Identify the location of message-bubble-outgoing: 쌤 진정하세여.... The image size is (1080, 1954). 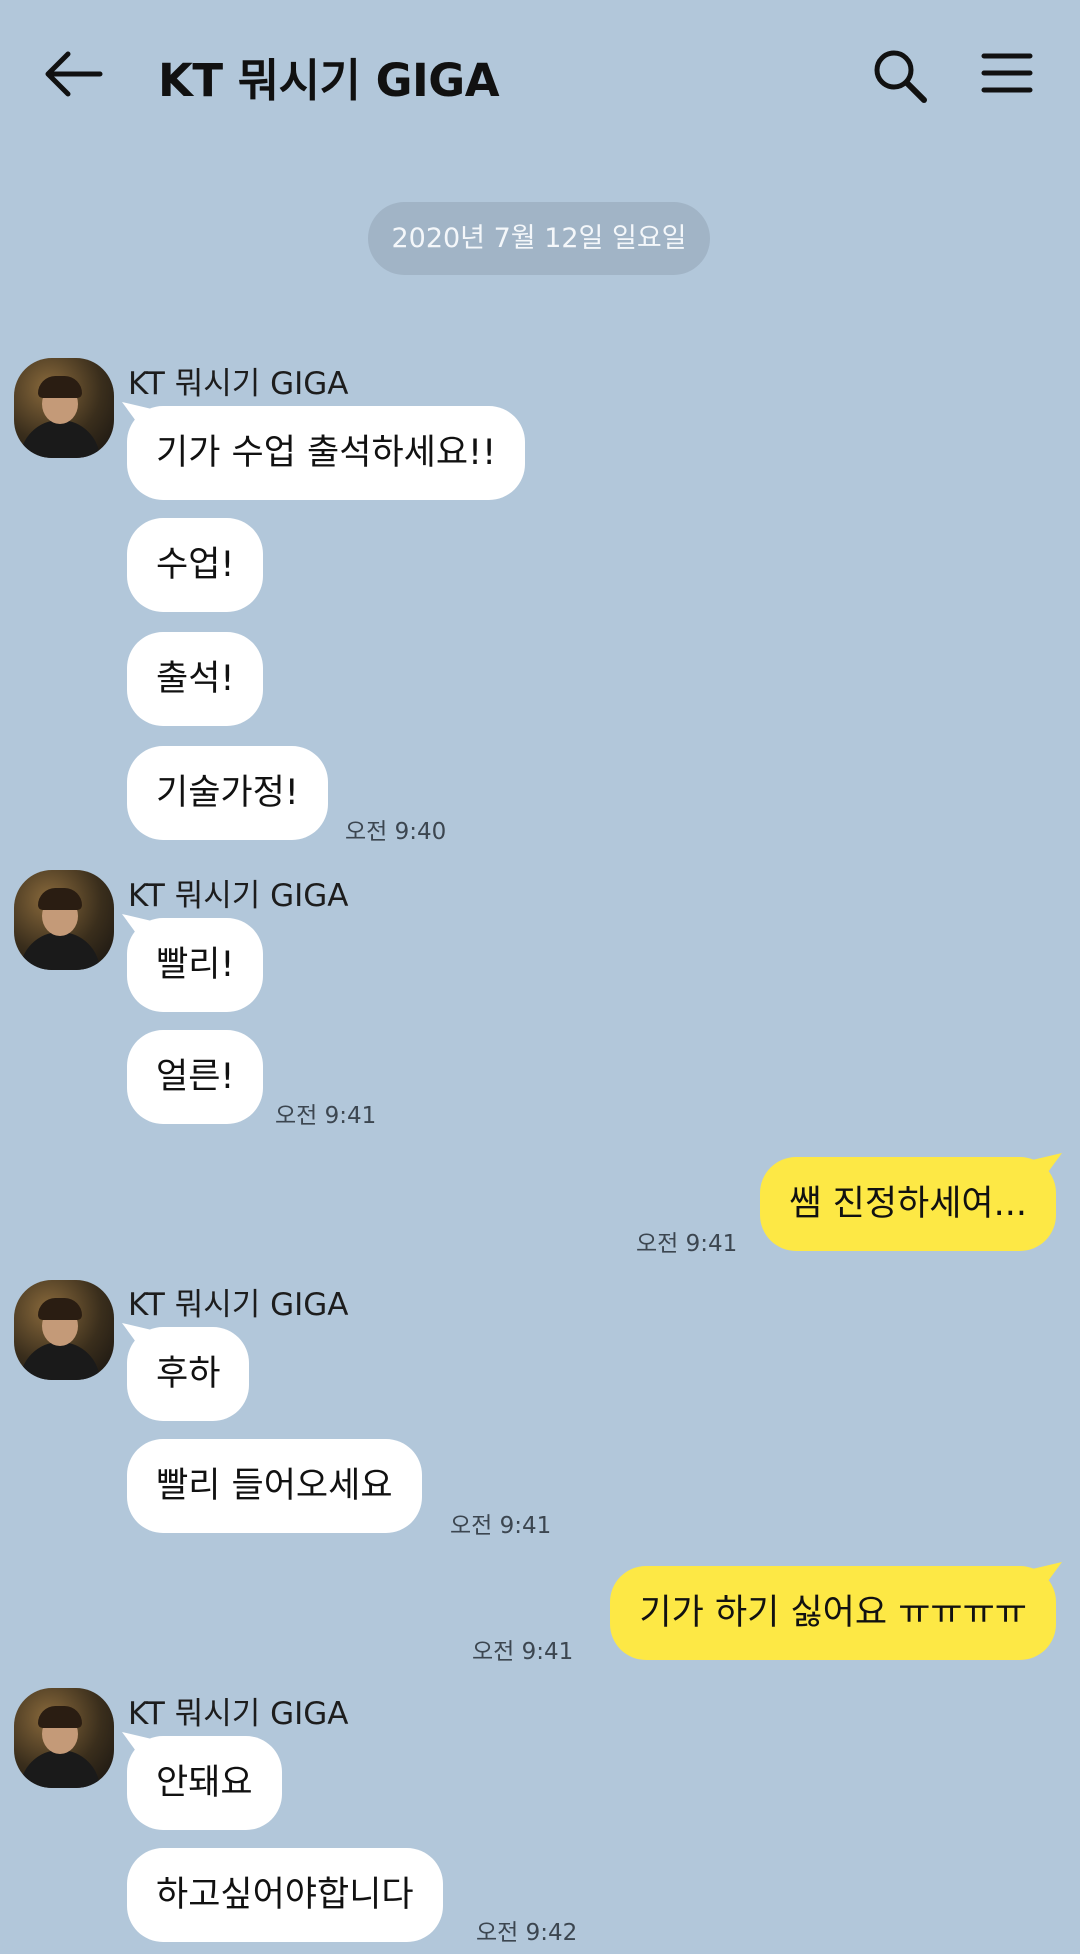
(908, 1204).